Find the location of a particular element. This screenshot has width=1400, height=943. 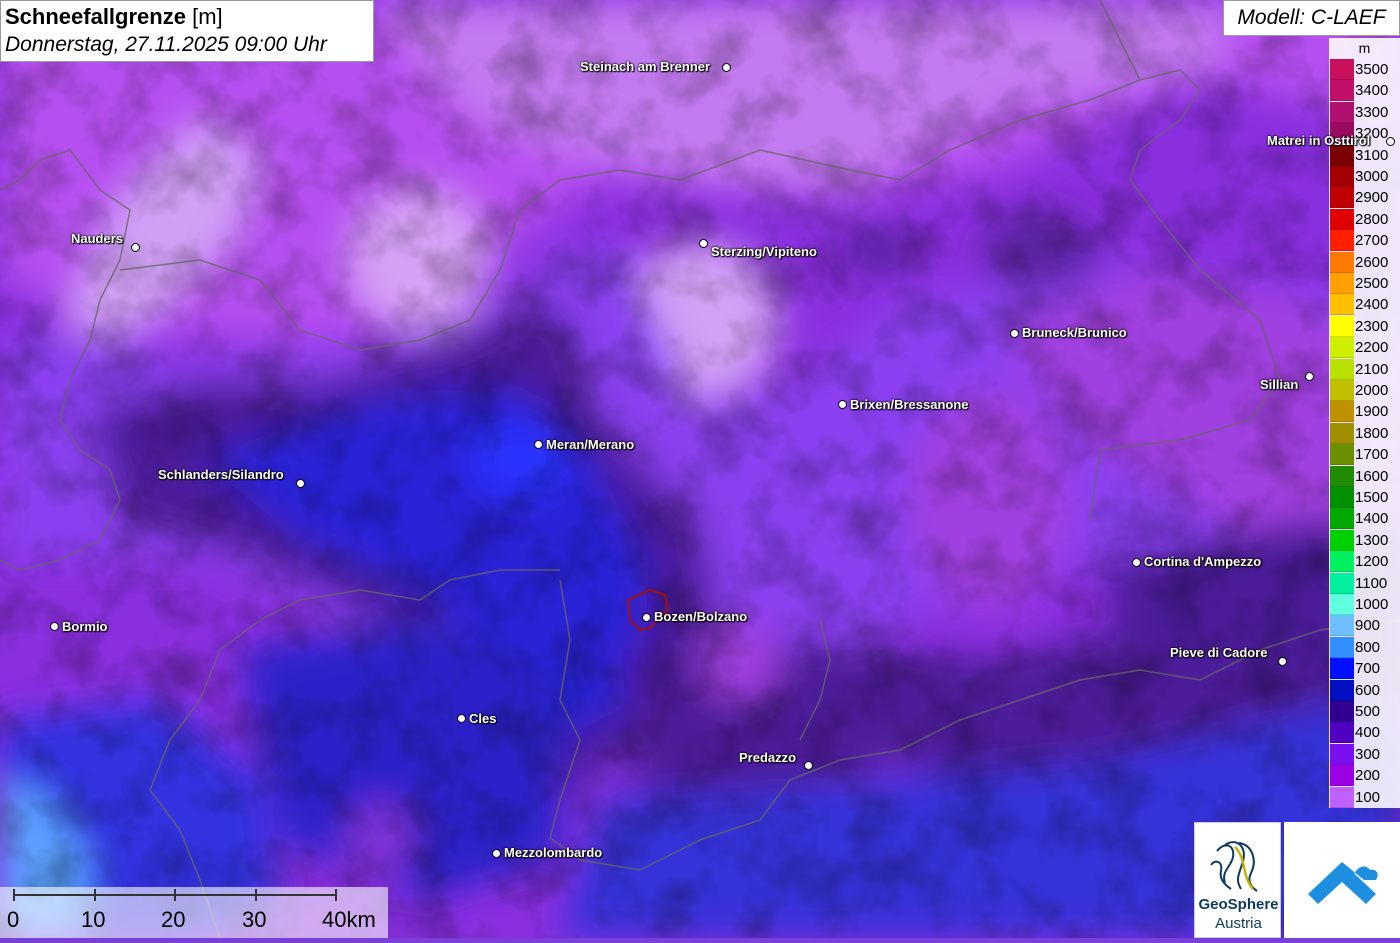

legend-row: 600 is located at coordinates (1364, 690).